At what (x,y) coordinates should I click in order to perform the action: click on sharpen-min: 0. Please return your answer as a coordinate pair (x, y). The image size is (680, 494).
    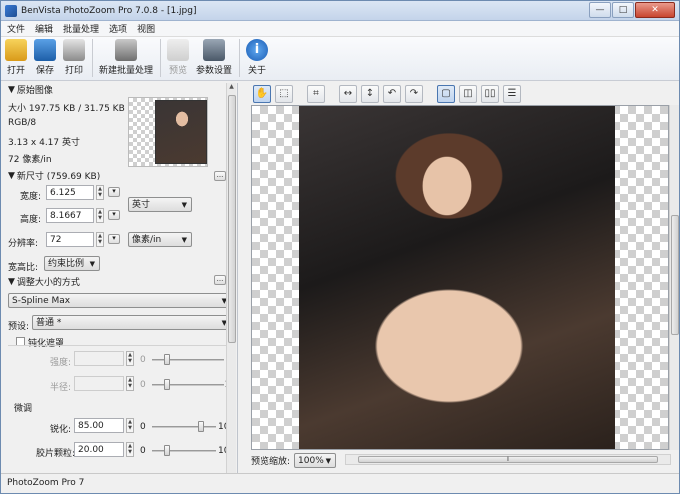
    Looking at the image, I should click on (143, 427).